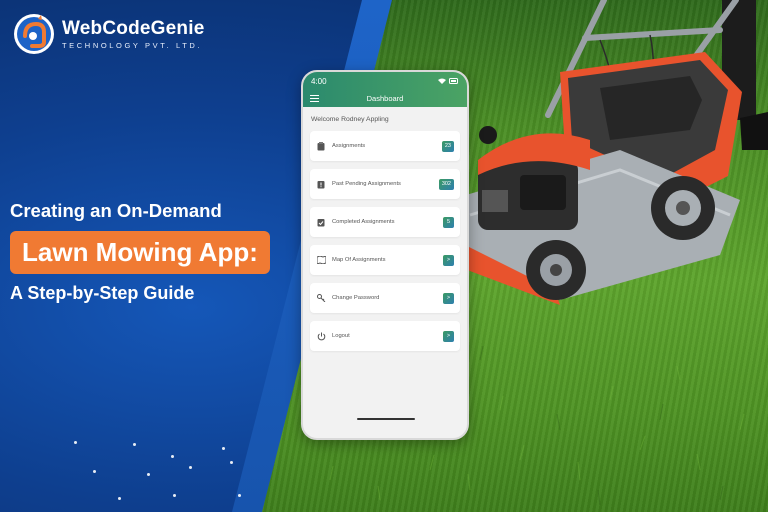  I want to click on pending-icon, so click(321, 184).